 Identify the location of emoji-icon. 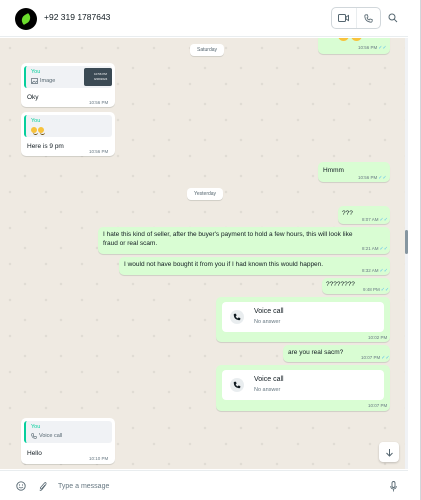
(21, 486).